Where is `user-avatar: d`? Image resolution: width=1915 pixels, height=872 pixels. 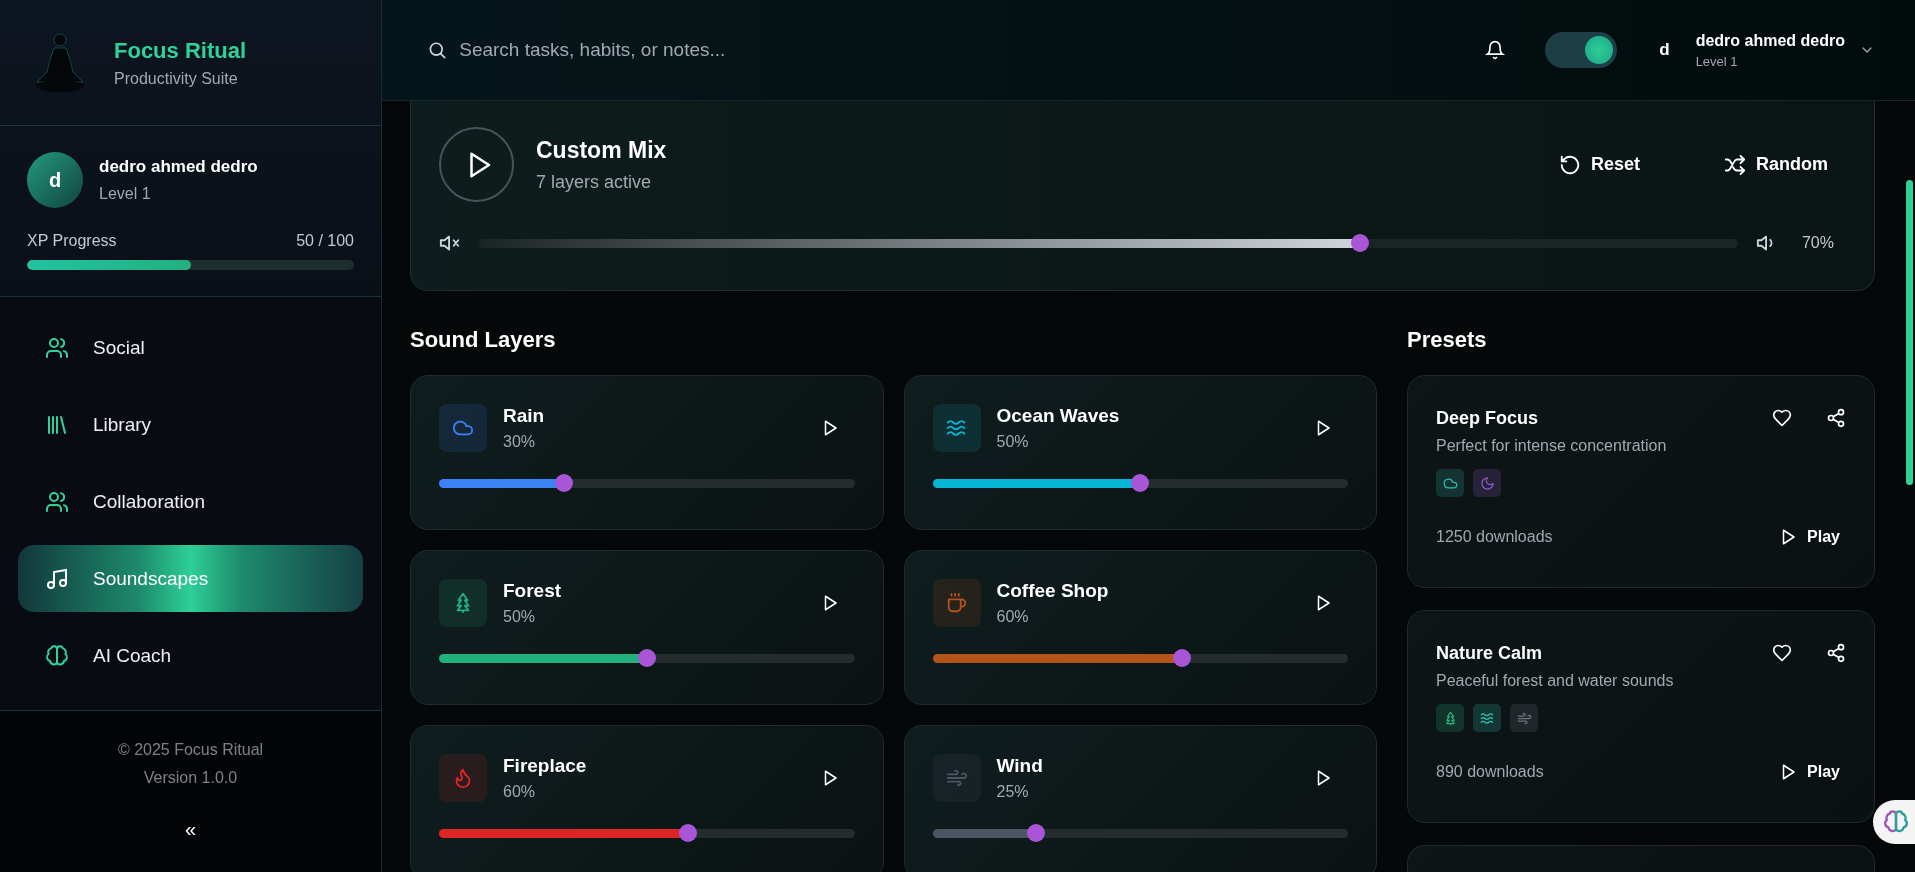
user-avatar: d is located at coordinates (55, 180).